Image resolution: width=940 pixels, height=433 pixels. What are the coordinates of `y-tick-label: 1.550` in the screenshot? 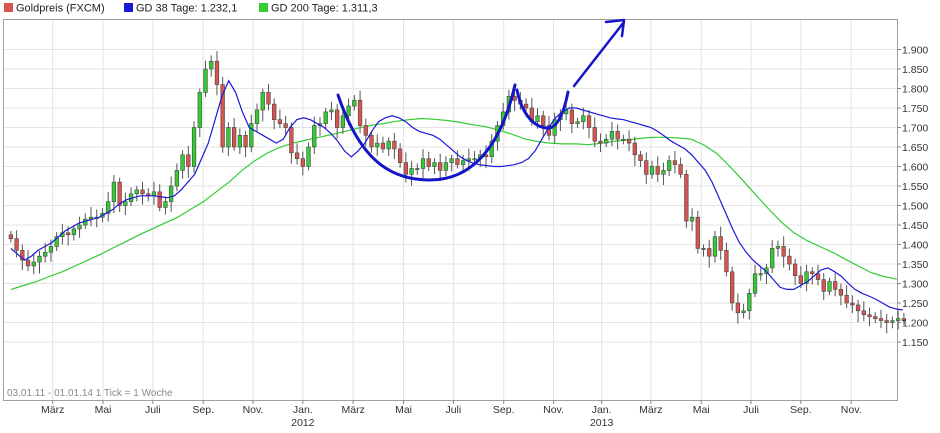 It's located at (915, 187).